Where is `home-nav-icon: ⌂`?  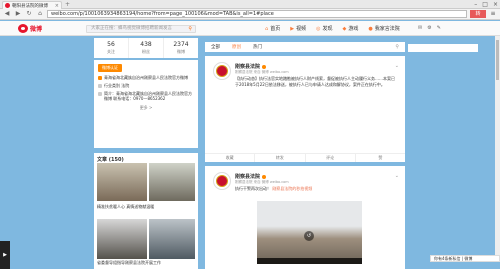 home-nav-icon: ⌂ is located at coordinates (267, 28).